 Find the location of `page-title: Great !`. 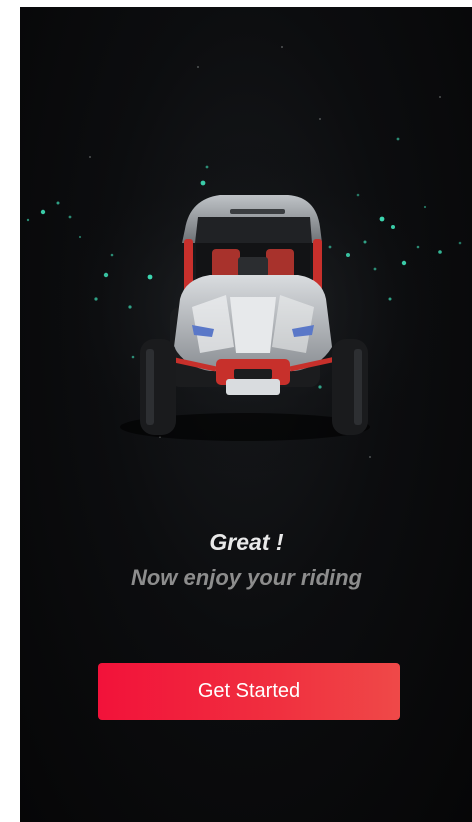

page-title: Great ! is located at coordinates (246, 542).